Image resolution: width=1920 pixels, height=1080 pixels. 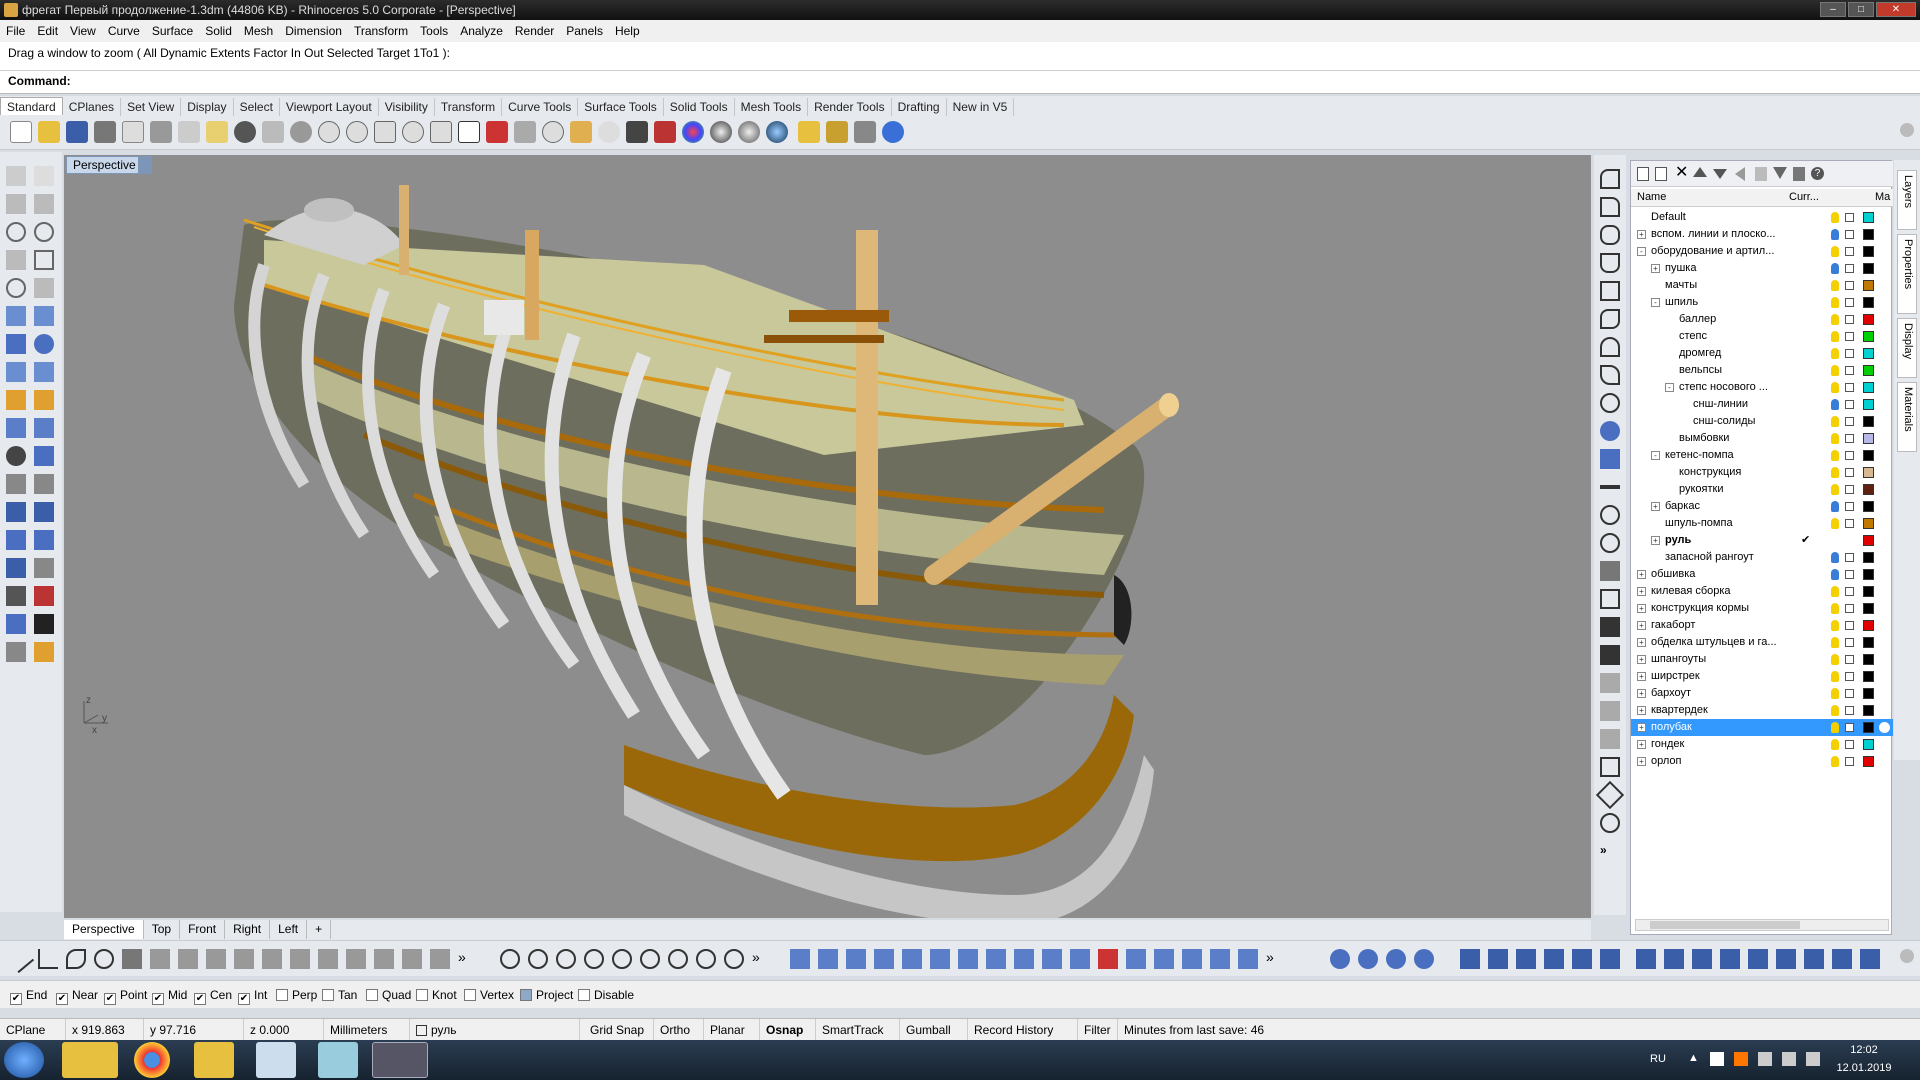 I want to click on command-prompt: Command:, so click(x=39, y=81).